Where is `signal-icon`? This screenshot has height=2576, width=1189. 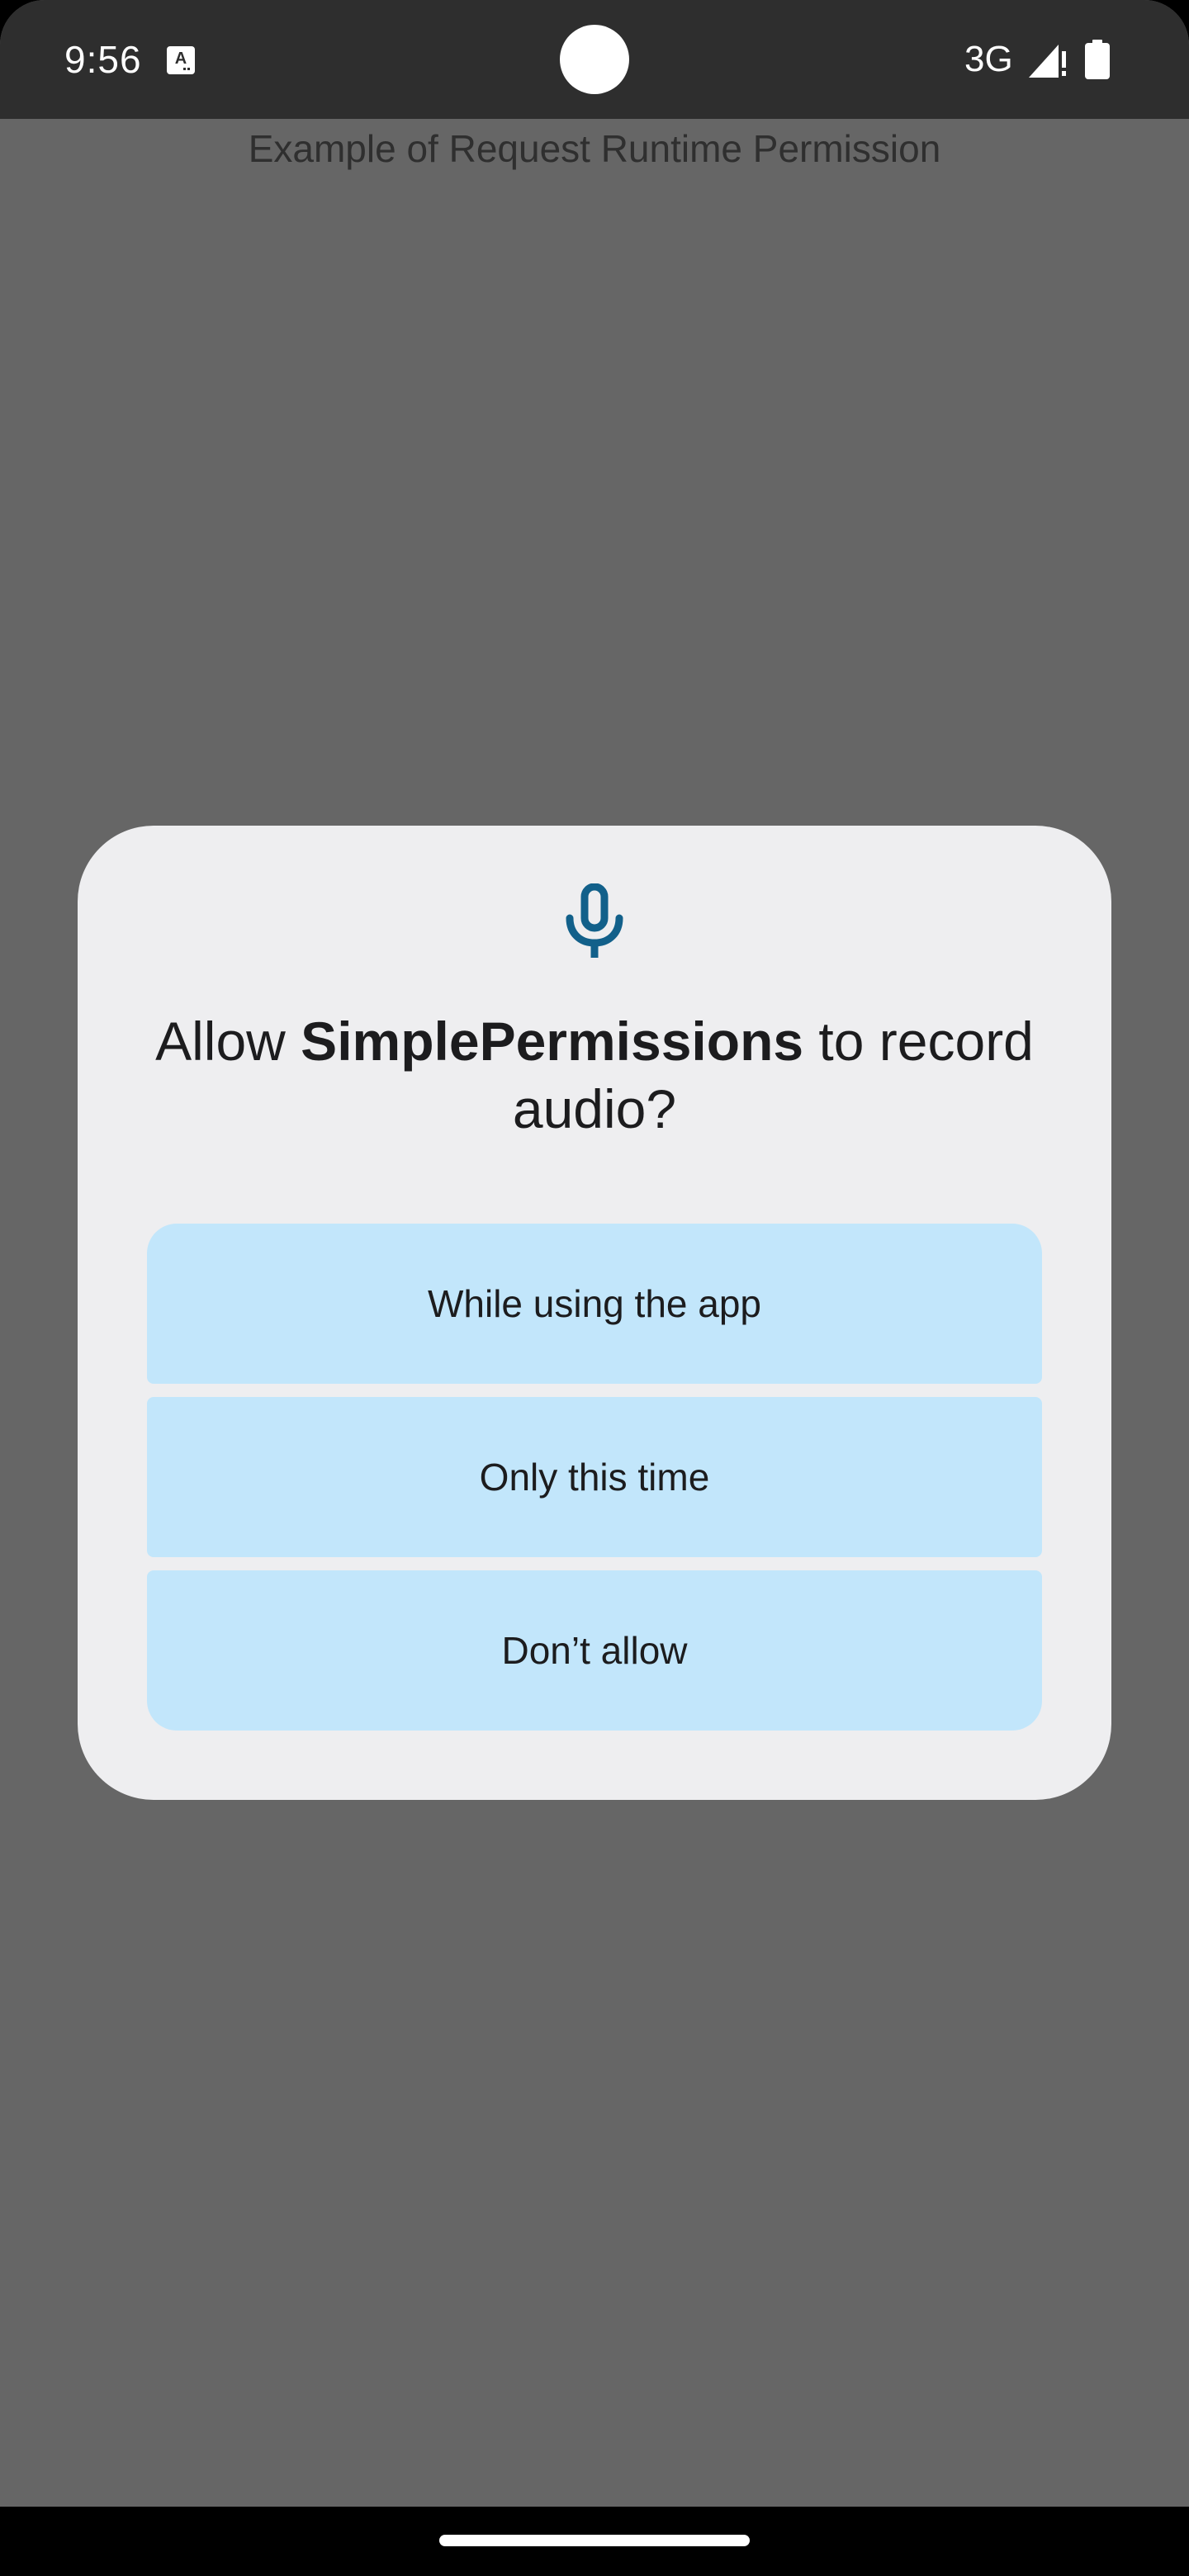 signal-icon is located at coordinates (1047, 61).